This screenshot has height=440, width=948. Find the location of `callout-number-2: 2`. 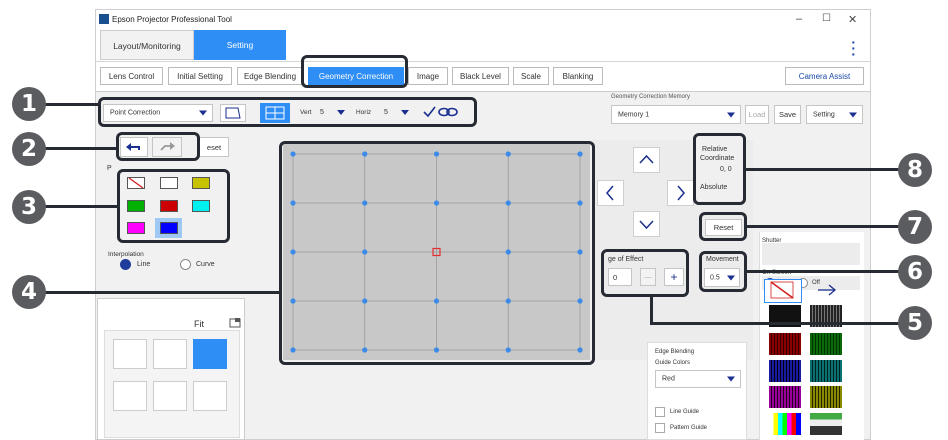

callout-number-2: 2 is located at coordinates (29, 149).